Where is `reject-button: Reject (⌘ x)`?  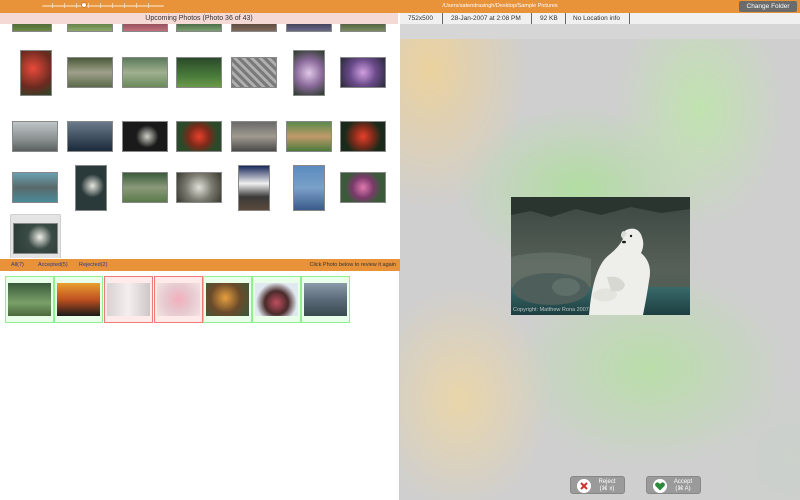
reject-button: Reject (⌘ x) is located at coordinates (597, 485).